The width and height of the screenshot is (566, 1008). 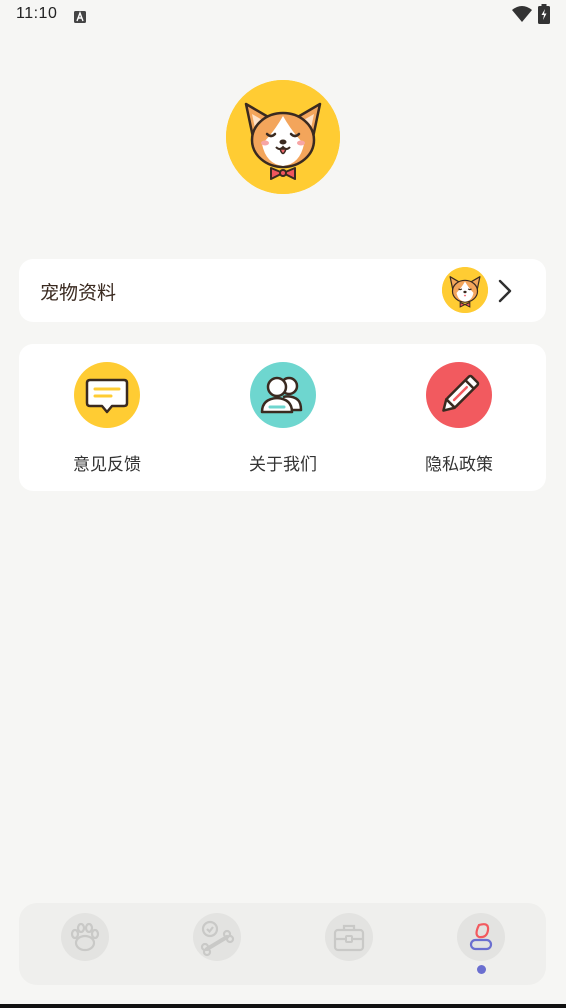 I want to click on tab-paw, so click(x=85, y=937).